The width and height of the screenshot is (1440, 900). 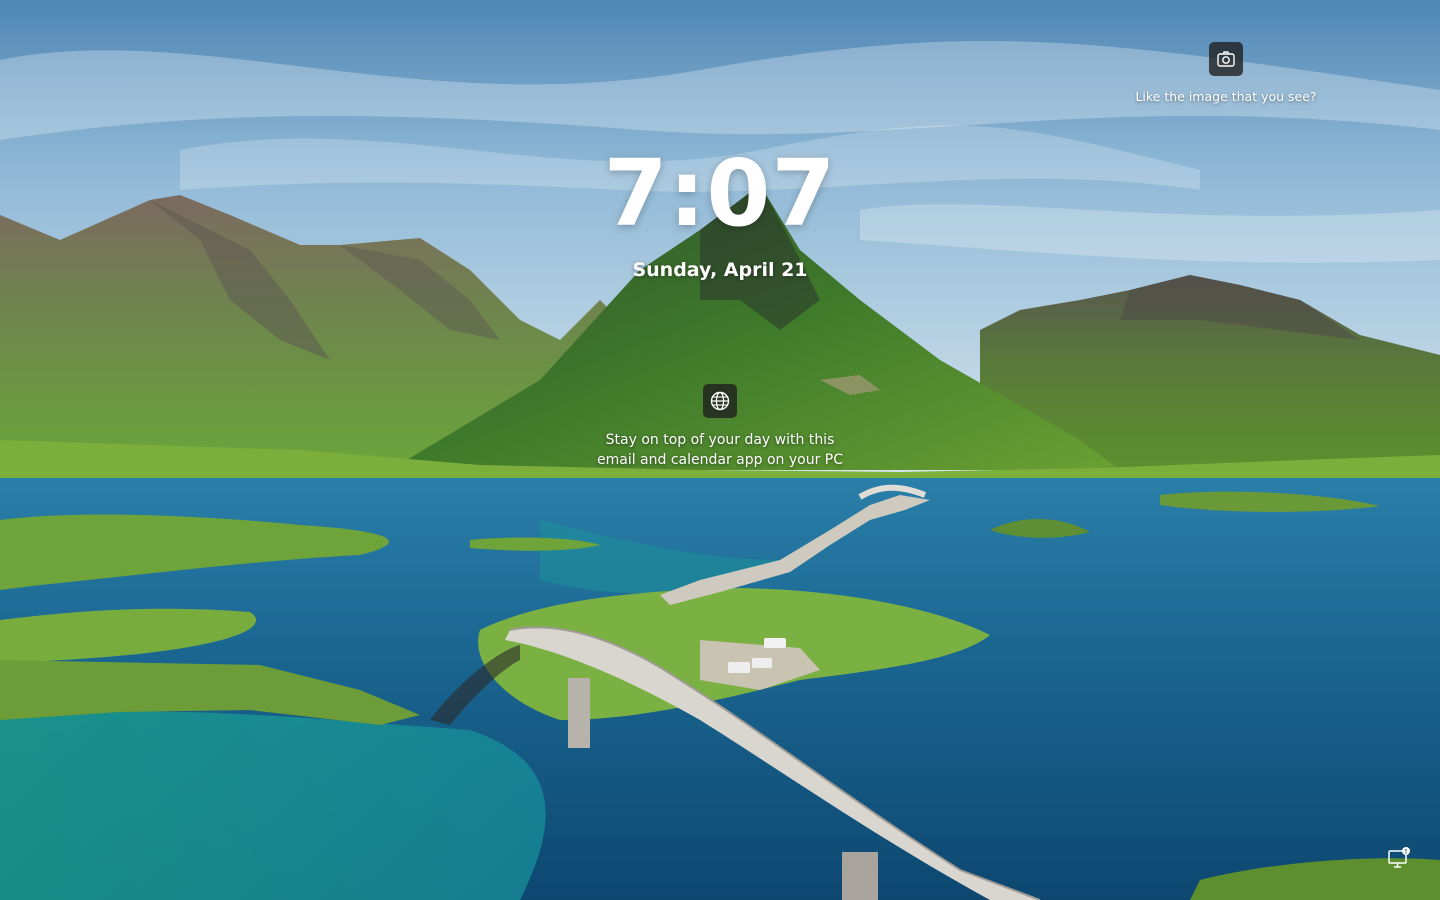 I want to click on spotlight-camera-button, so click(x=1226, y=59).